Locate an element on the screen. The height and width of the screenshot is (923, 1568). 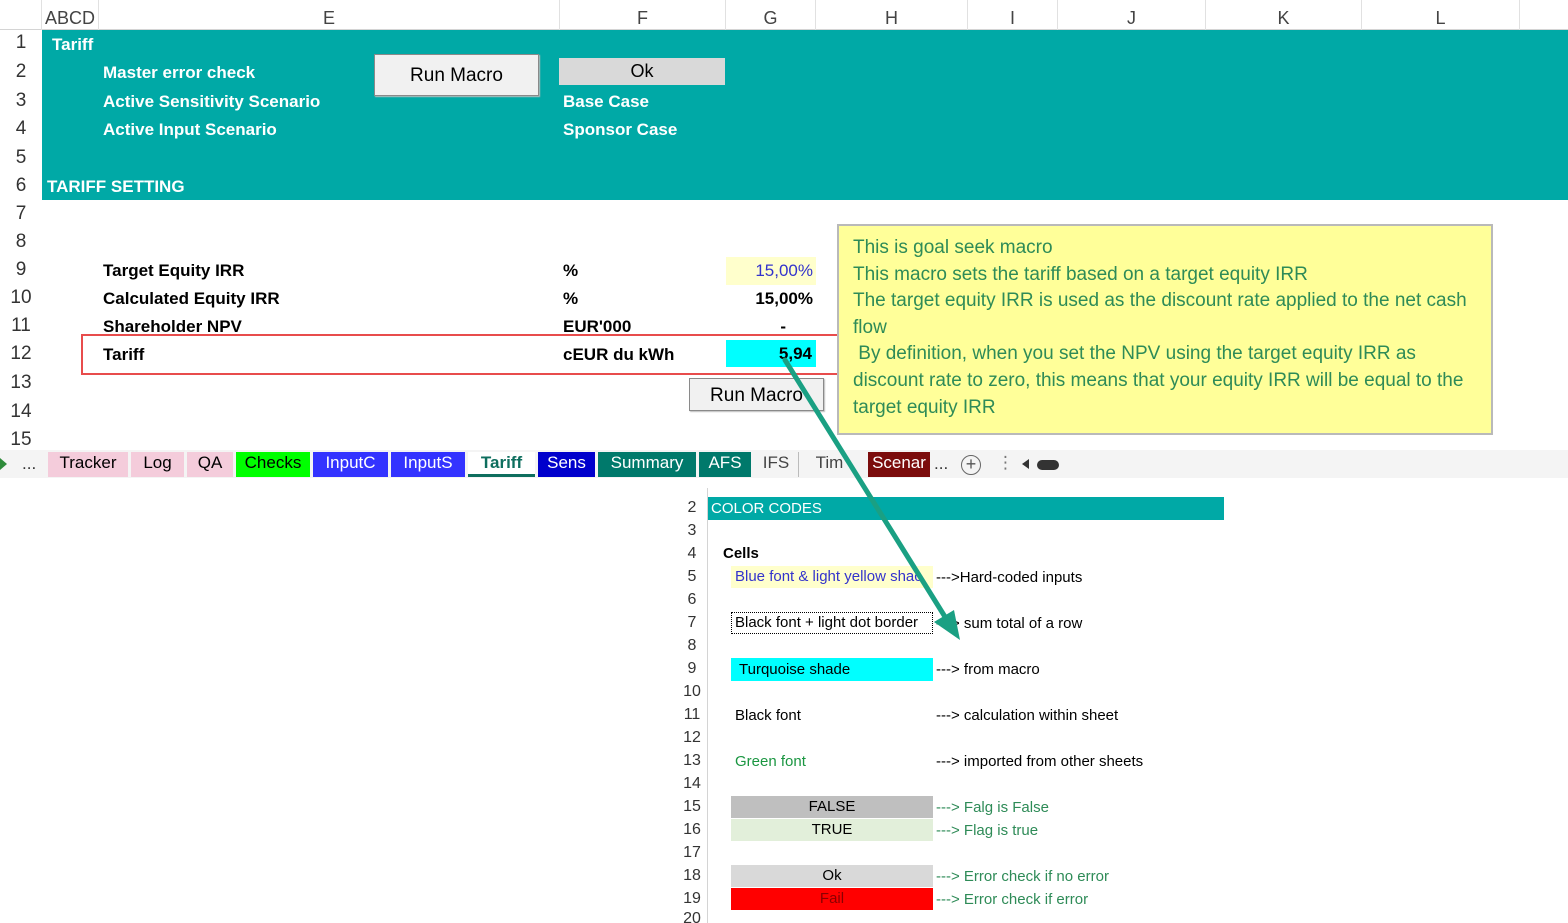
arrow-shaft is located at coordinates (866, 490).